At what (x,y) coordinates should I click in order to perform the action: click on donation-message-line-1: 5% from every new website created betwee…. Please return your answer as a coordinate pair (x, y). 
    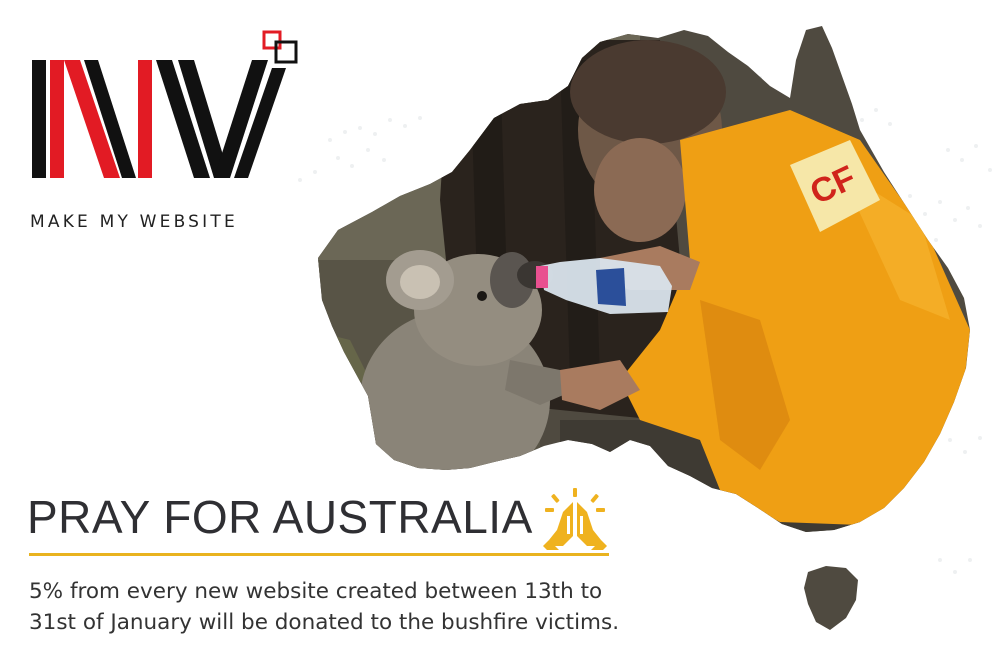
    Looking at the image, I should click on (316, 591).